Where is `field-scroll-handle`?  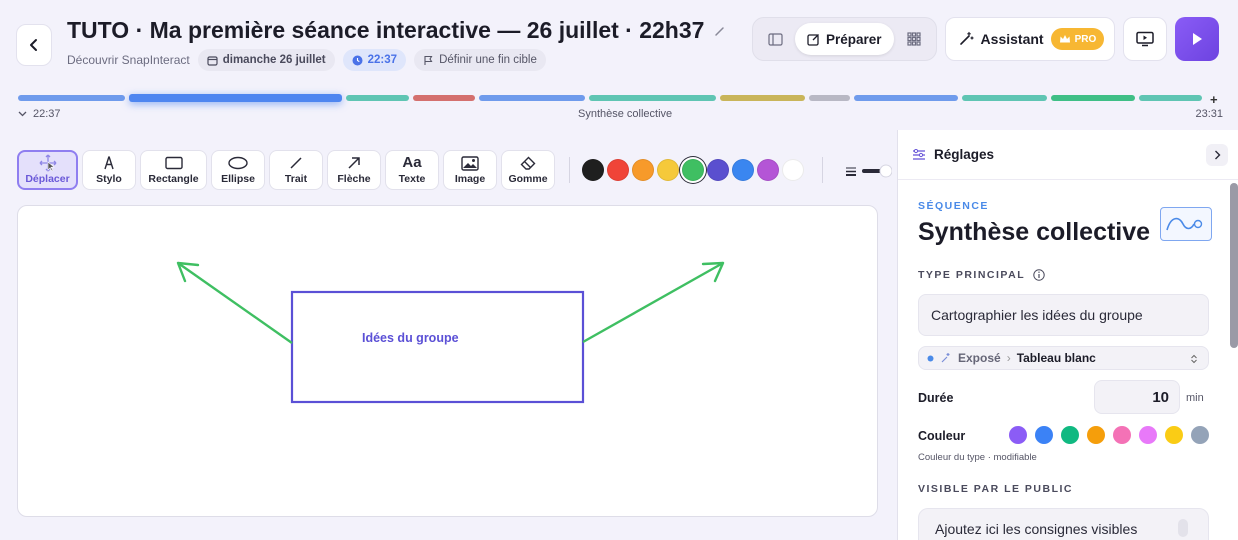 field-scroll-handle is located at coordinates (1183, 528).